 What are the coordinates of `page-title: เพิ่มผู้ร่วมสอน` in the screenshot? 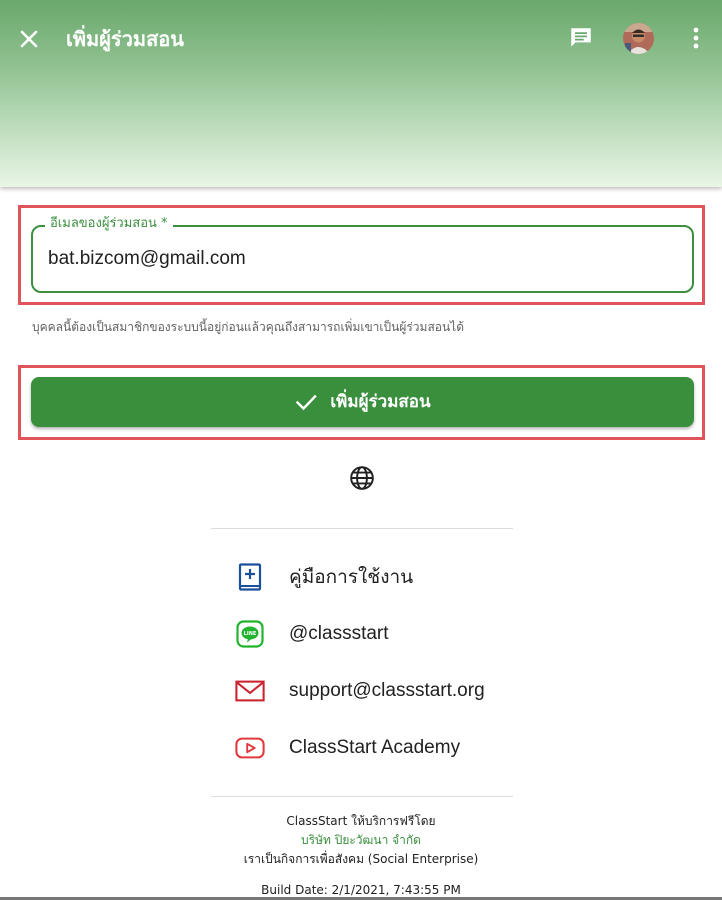 It's located at (125, 39).